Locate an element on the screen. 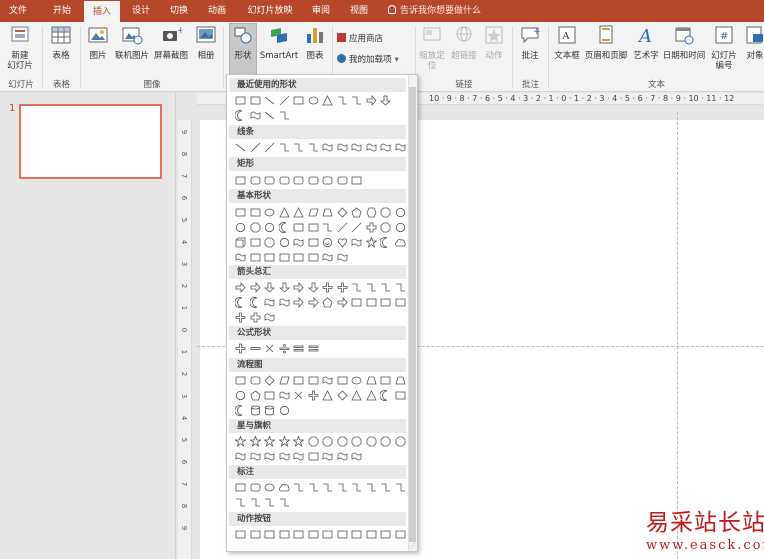 The image size is (764, 559). scrollbar-thumb is located at coordinates (412, 314).